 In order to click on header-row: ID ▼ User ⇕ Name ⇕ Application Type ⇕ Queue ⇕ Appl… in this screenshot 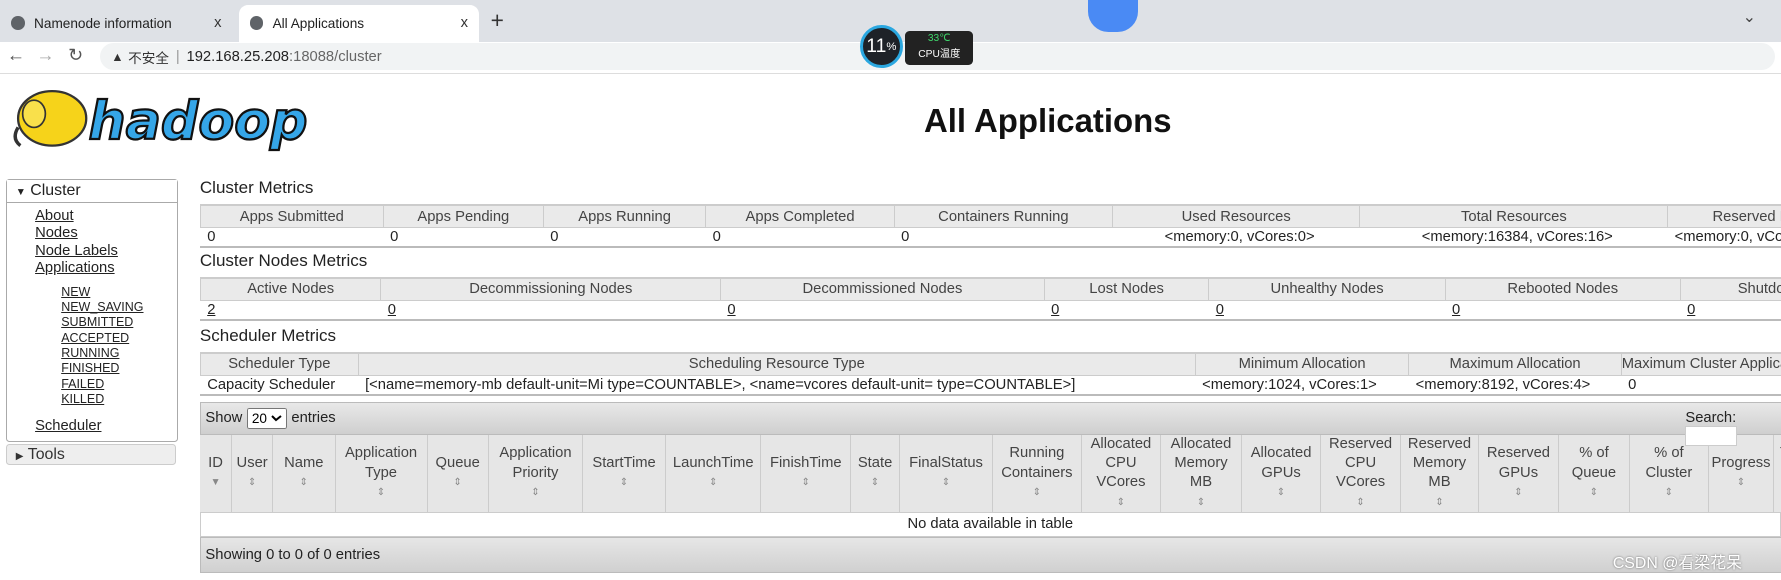, I will do `click(990, 473)`.